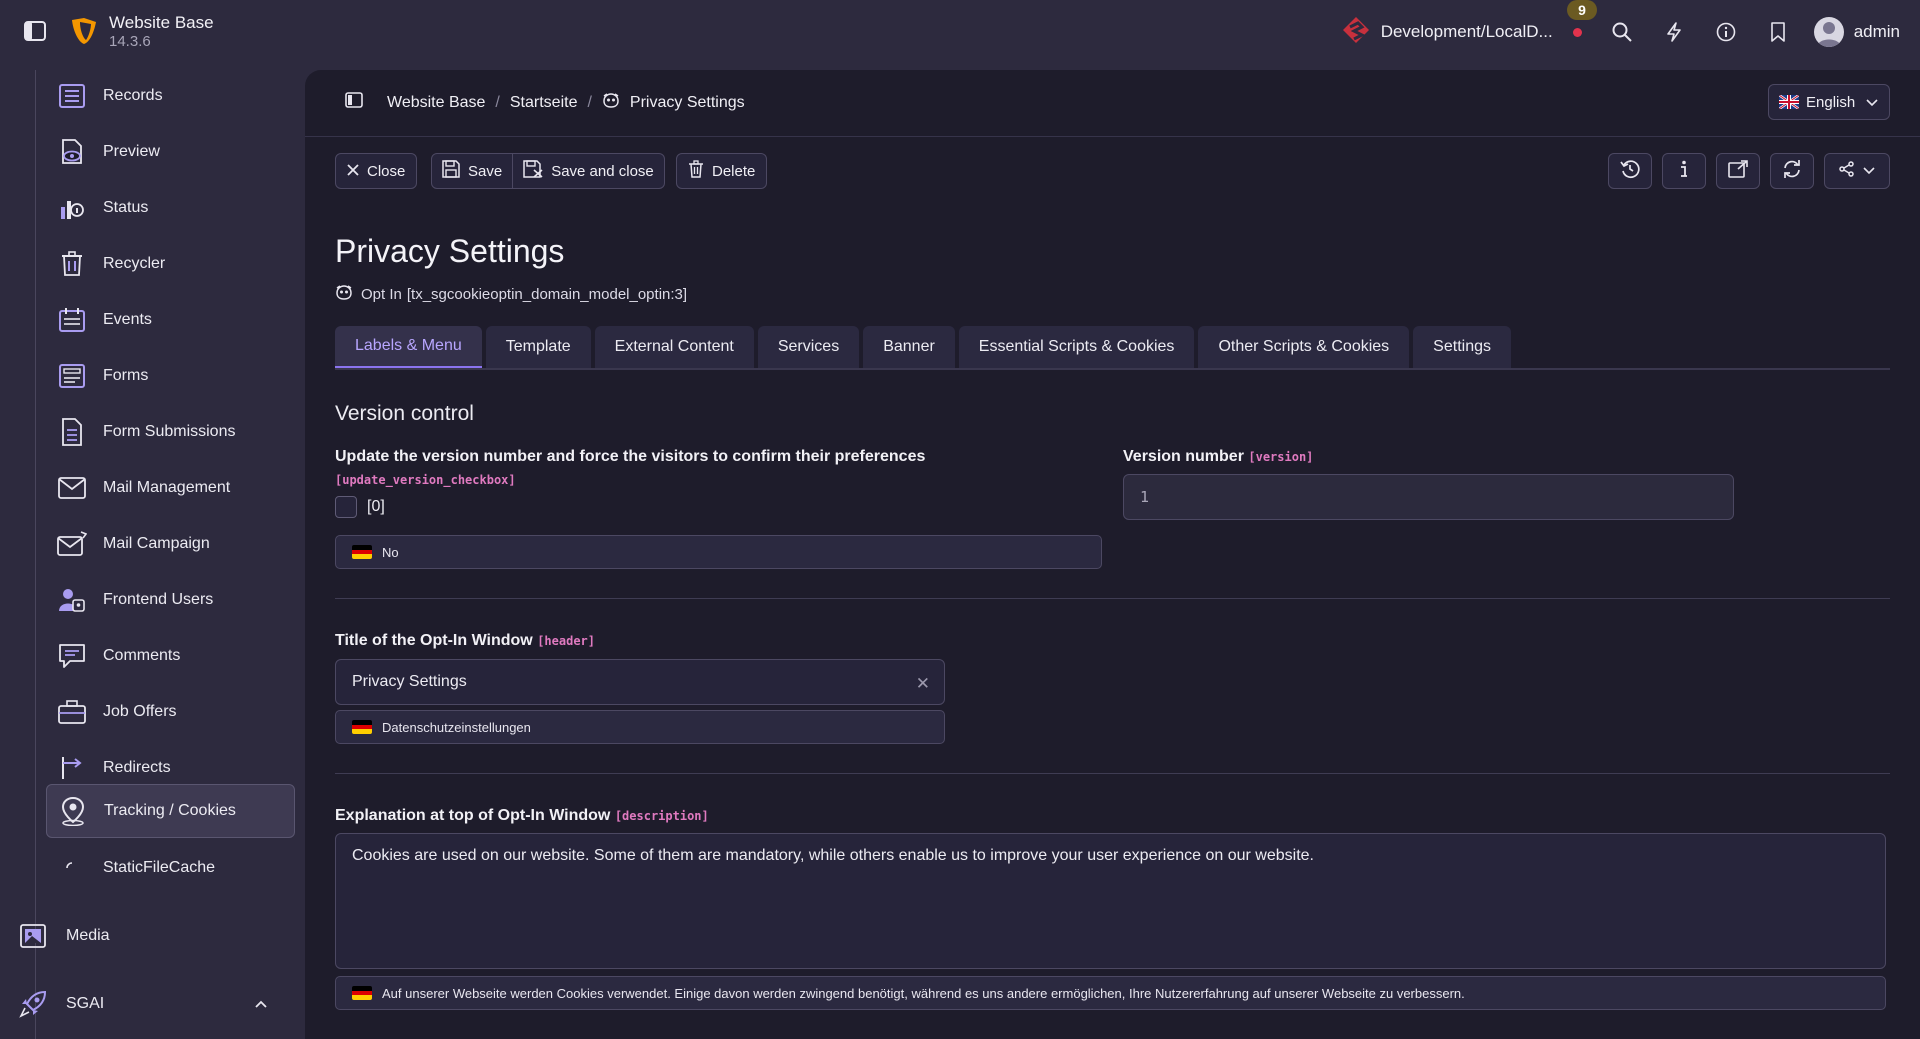  I want to click on refresh-icon, so click(1792, 171).